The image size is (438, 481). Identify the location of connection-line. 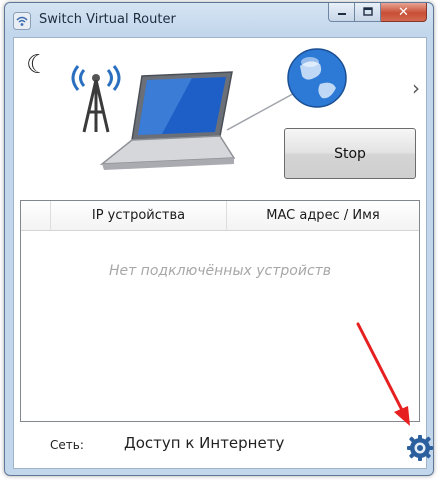
(263, 110).